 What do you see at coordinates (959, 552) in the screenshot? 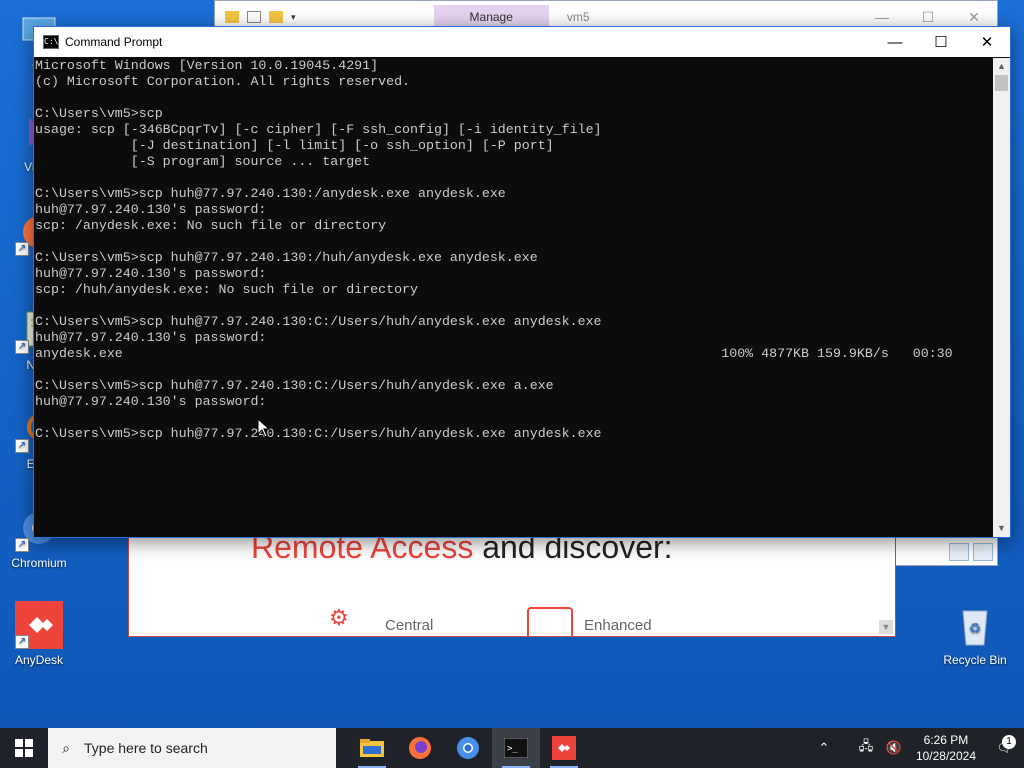
I see `details-view-icon` at bounding box center [959, 552].